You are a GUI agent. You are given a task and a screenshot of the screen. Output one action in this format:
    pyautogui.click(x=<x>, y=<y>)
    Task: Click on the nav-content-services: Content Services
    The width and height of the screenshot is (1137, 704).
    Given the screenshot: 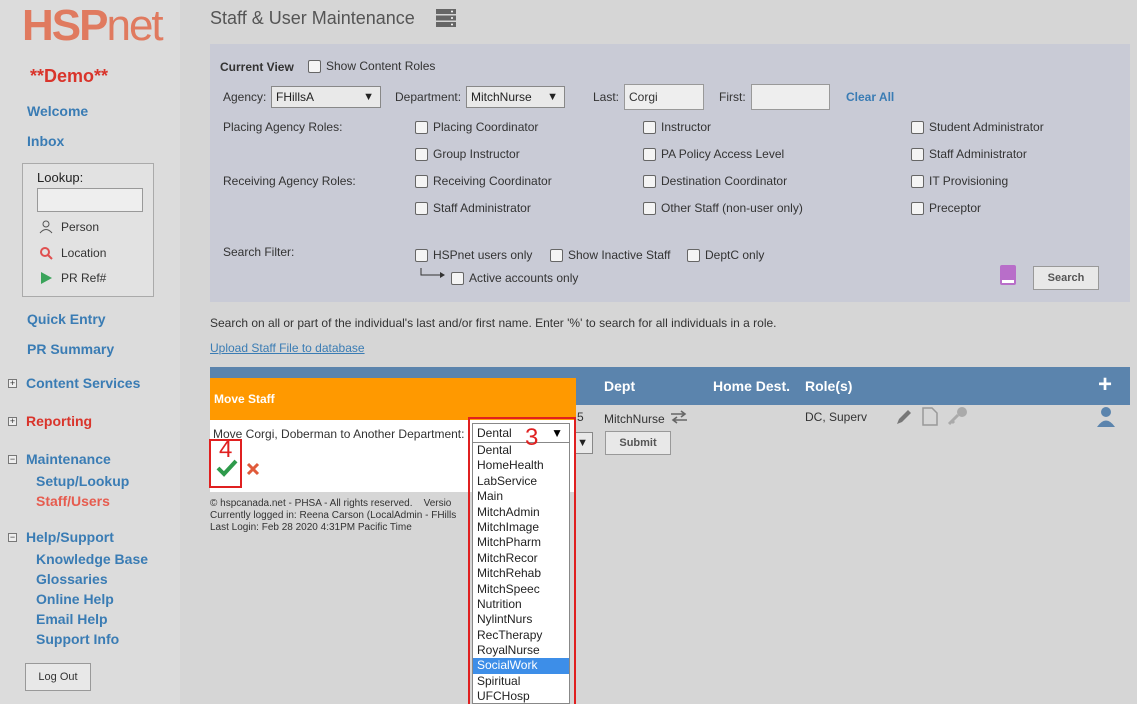 What is the action you would take?
    pyautogui.click(x=83, y=383)
    